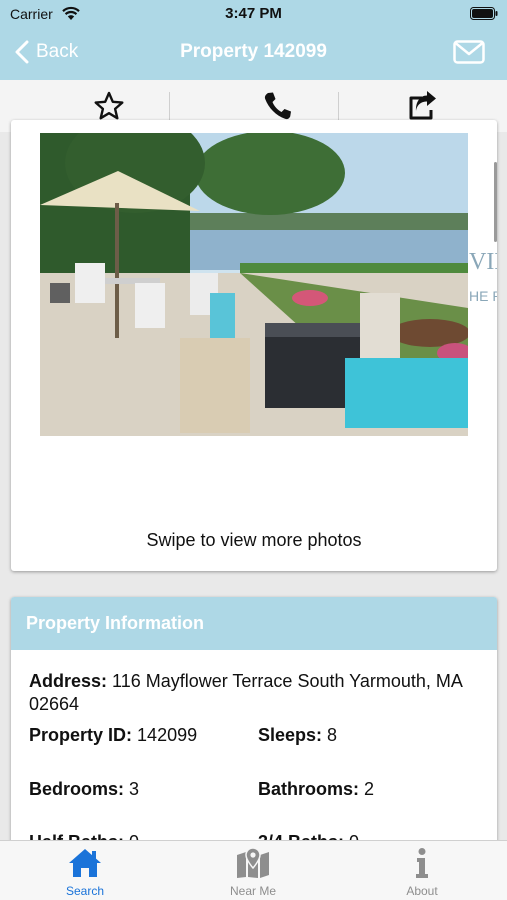 The height and width of the screenshot is (900, 507). I want to click on mail-icon, so click(469, 52).